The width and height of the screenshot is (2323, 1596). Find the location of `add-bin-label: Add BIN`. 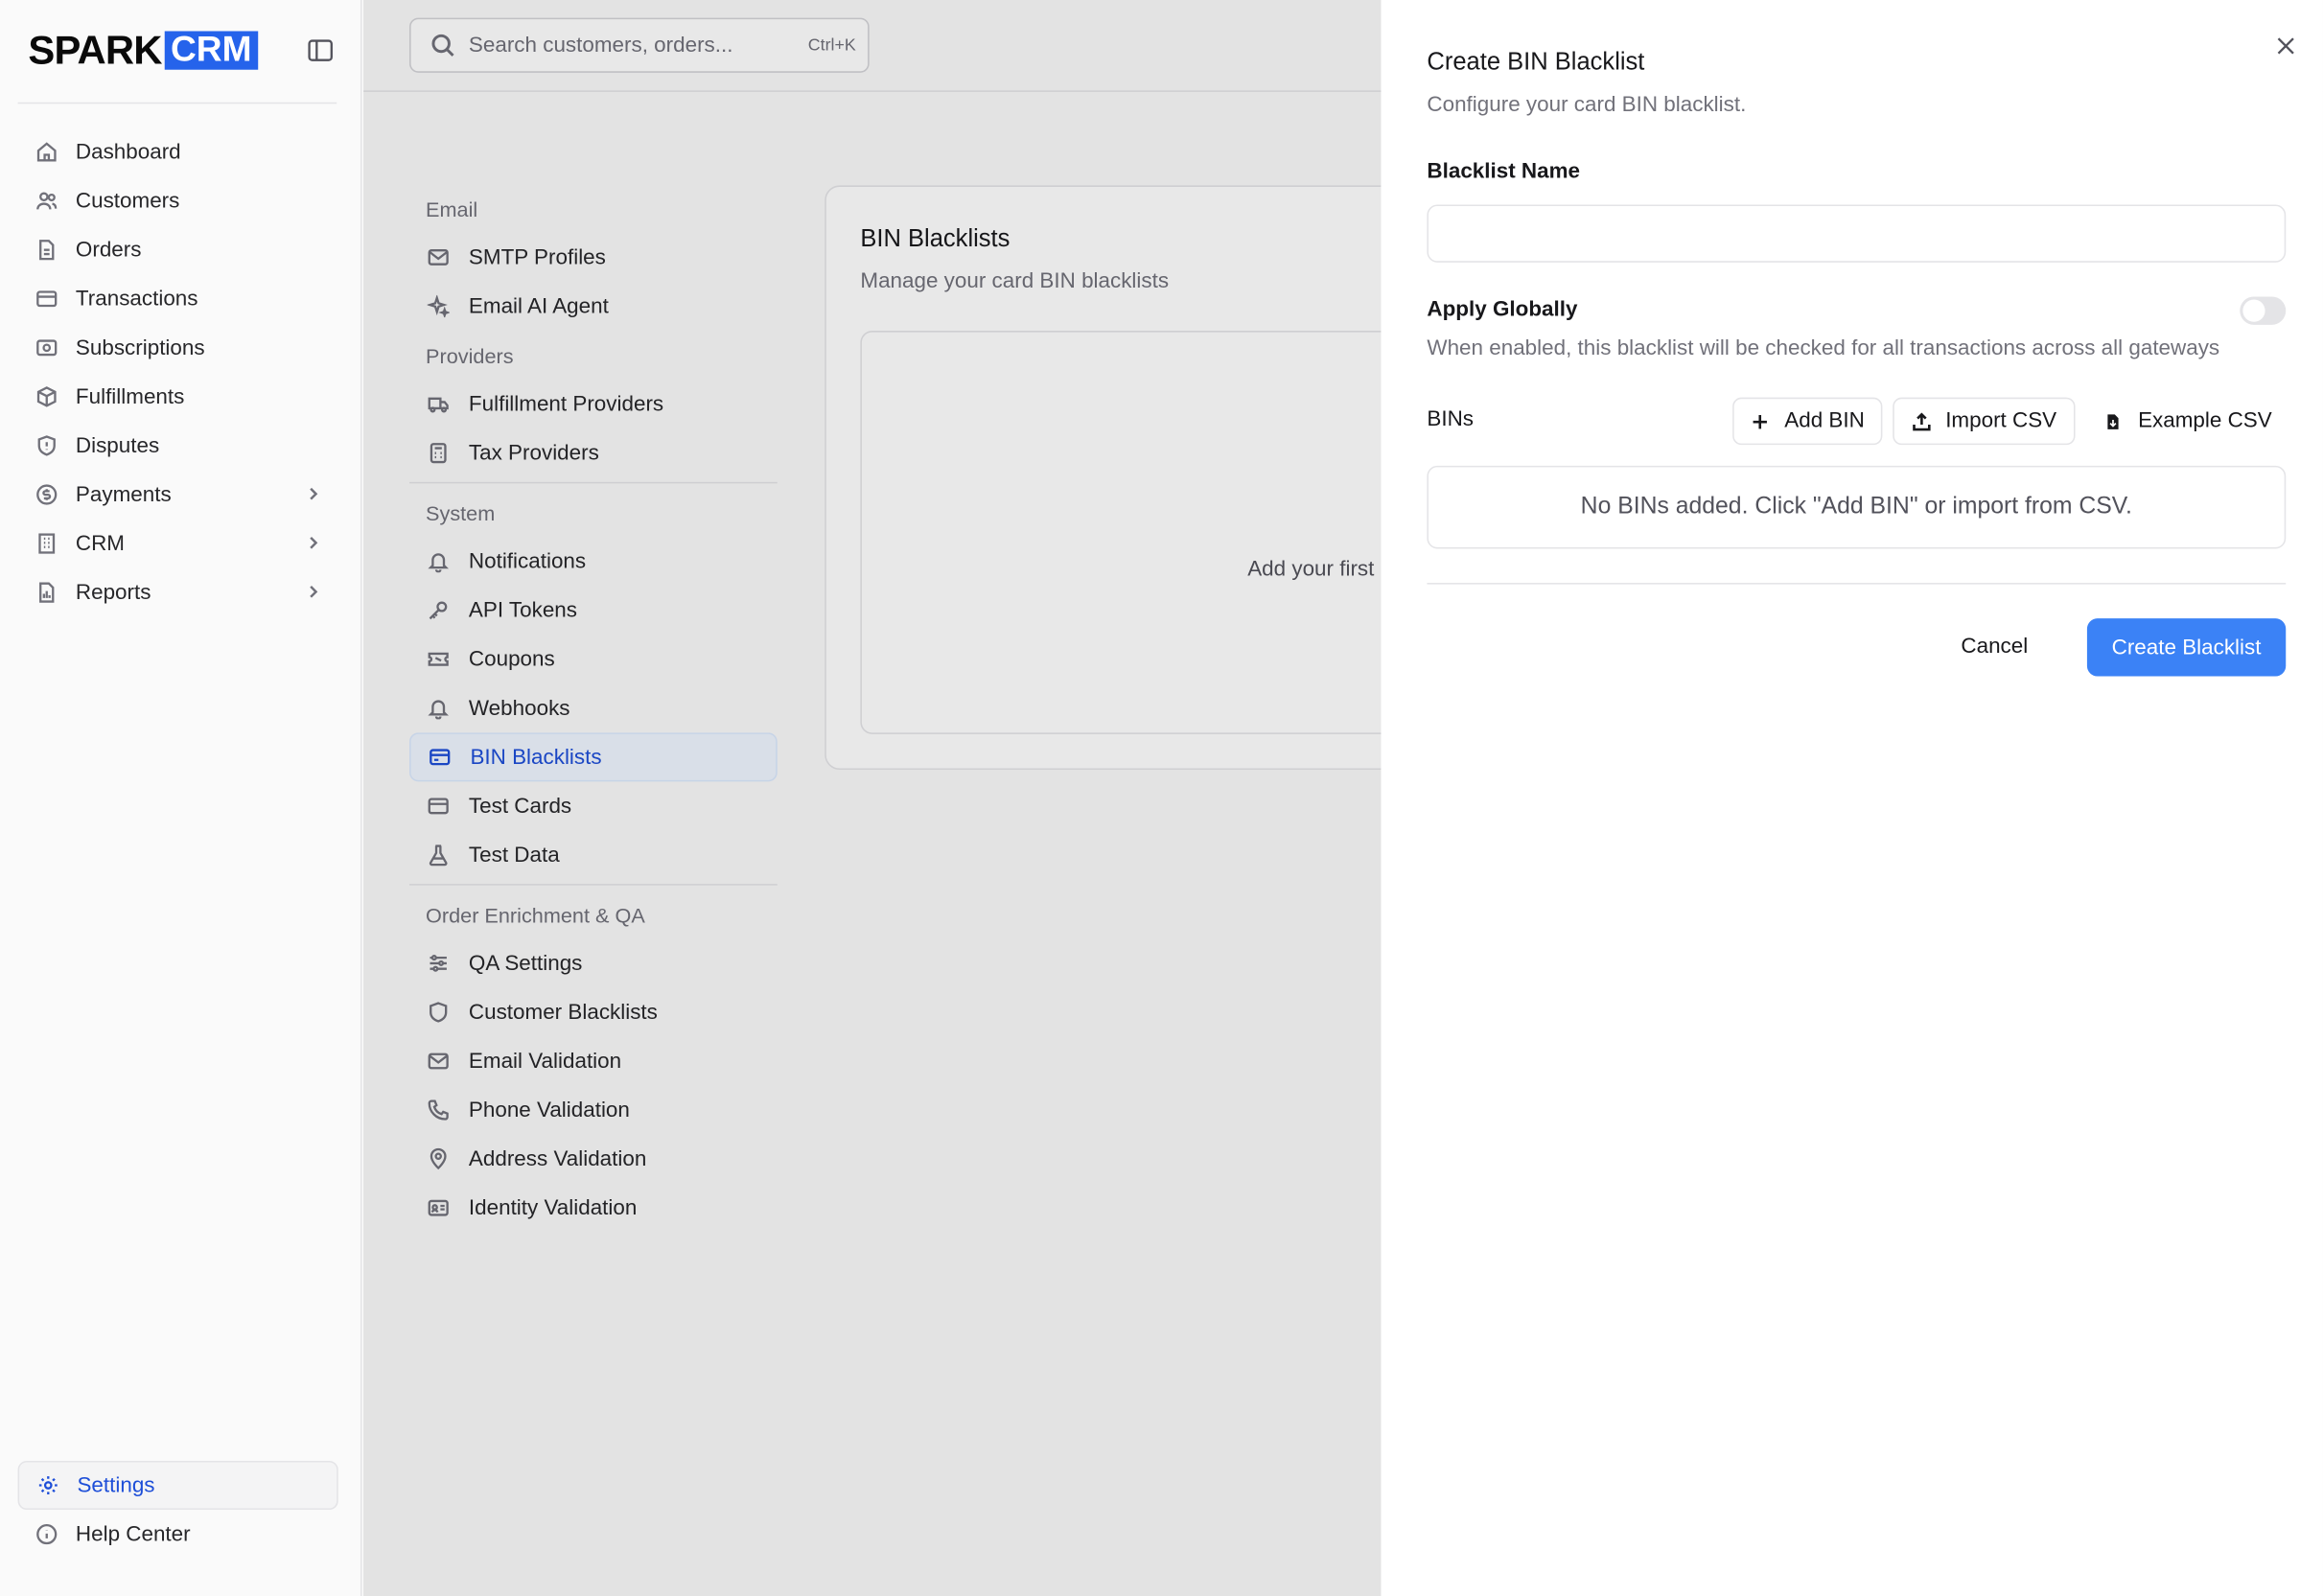

add-bin-label: Add BIN is located at coordinates (1825, 421).